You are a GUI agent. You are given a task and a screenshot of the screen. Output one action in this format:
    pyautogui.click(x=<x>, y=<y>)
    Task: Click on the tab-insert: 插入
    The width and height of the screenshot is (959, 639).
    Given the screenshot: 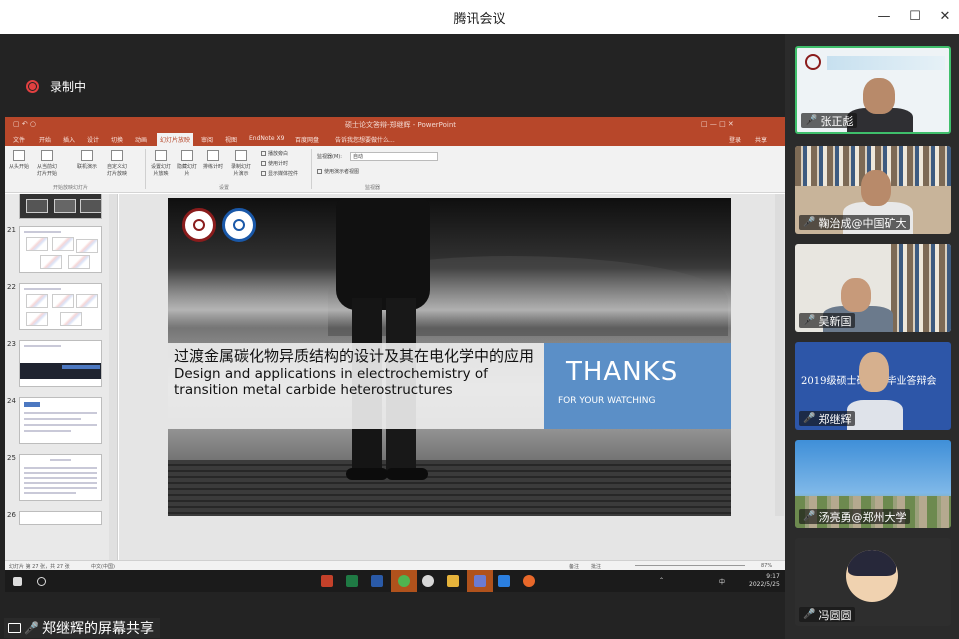 What is the action you would take?
    pyautogui.click(x=69, y=140)
    